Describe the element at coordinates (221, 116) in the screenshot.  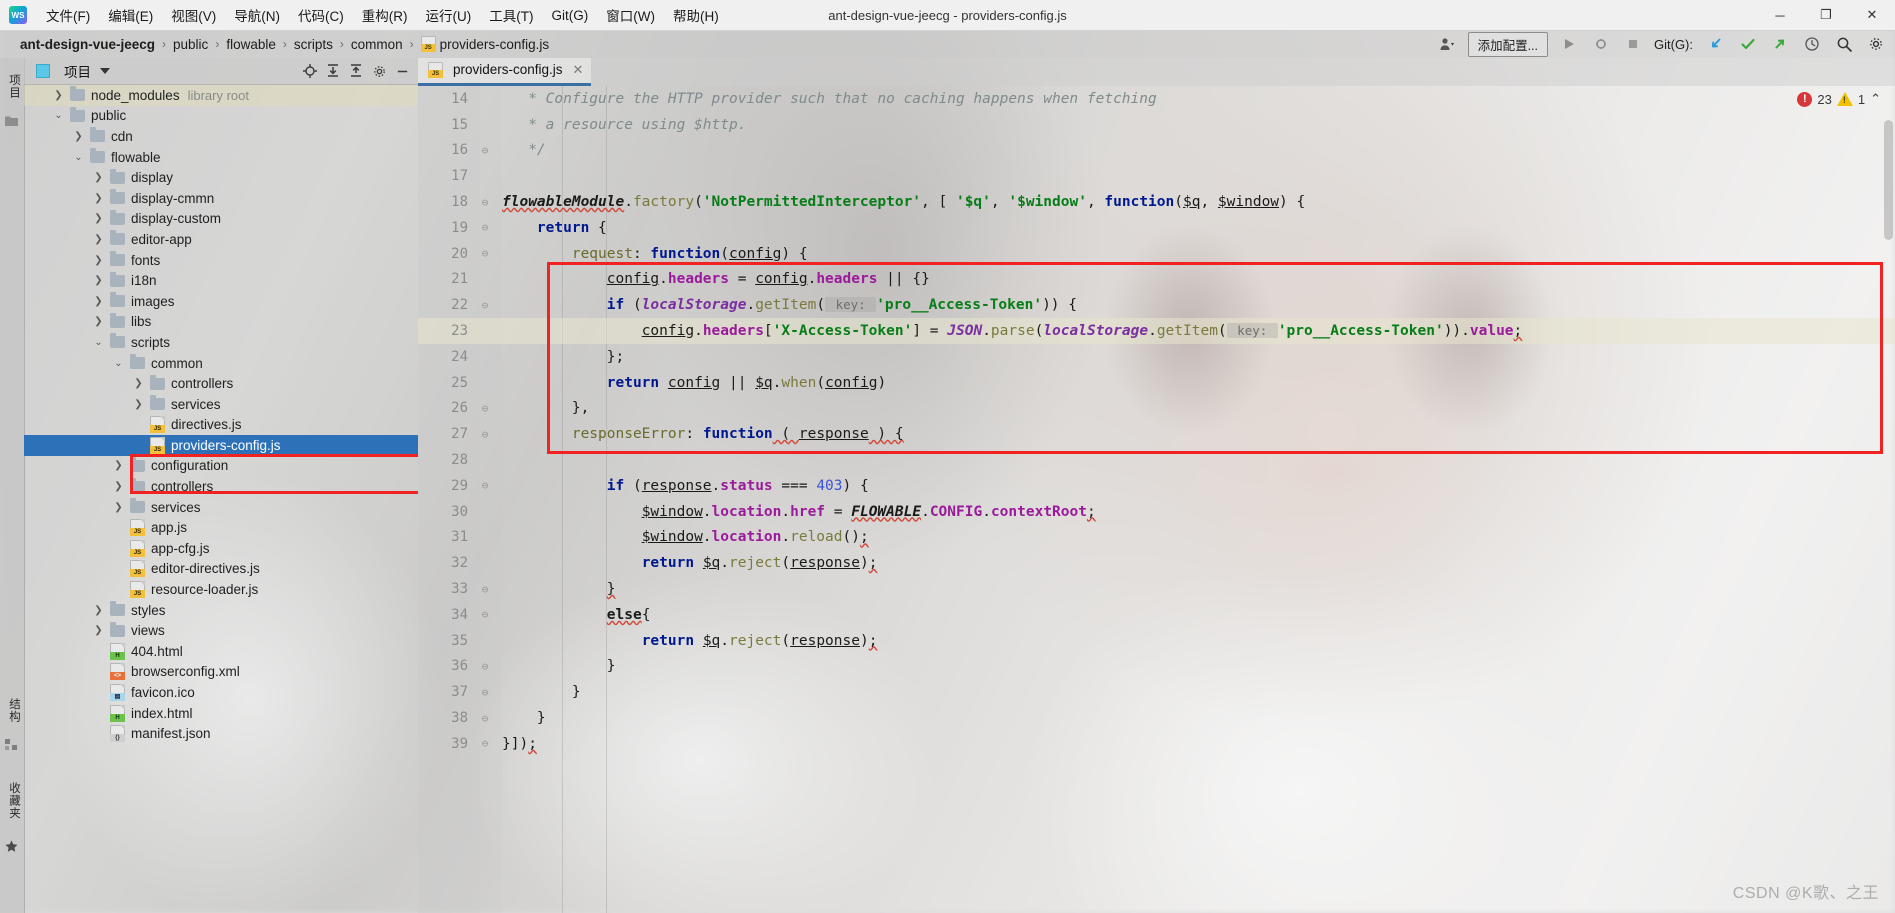
I see `tree-row: ⌄ public` at that location.